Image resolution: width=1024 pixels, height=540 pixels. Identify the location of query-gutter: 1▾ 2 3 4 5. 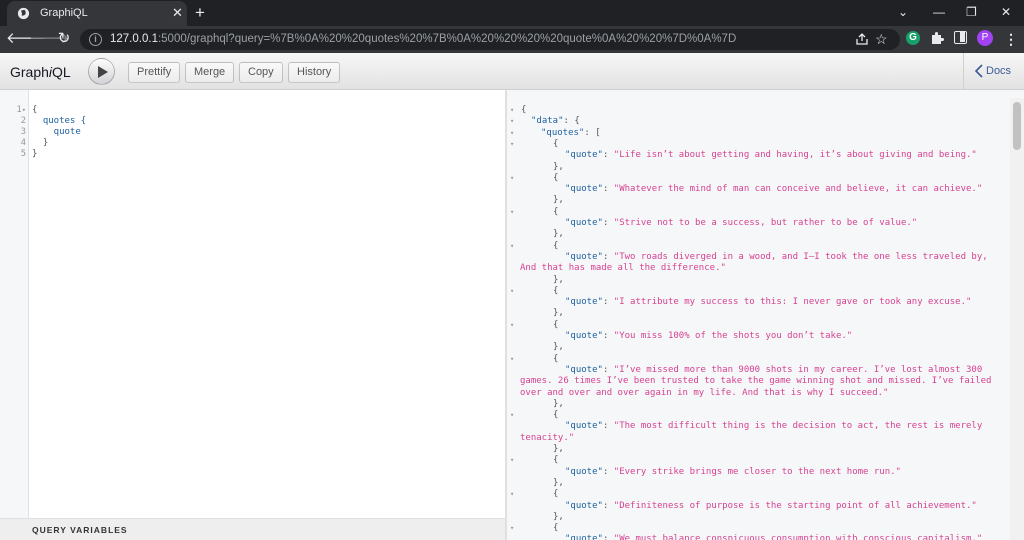
(14, 304).